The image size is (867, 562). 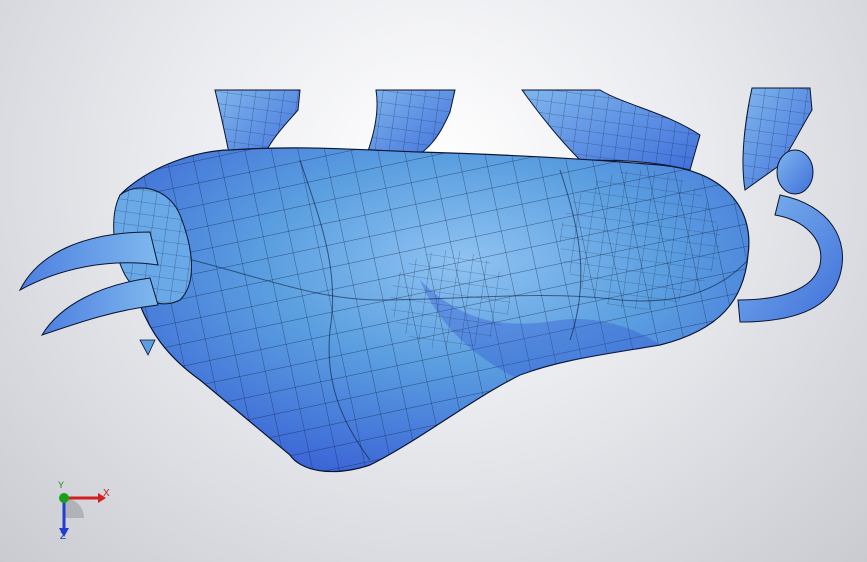 What do you see at coordinates (106, 493) in the screenshot?
I see `x-axis-label: X` at bounding box center [106, 493].